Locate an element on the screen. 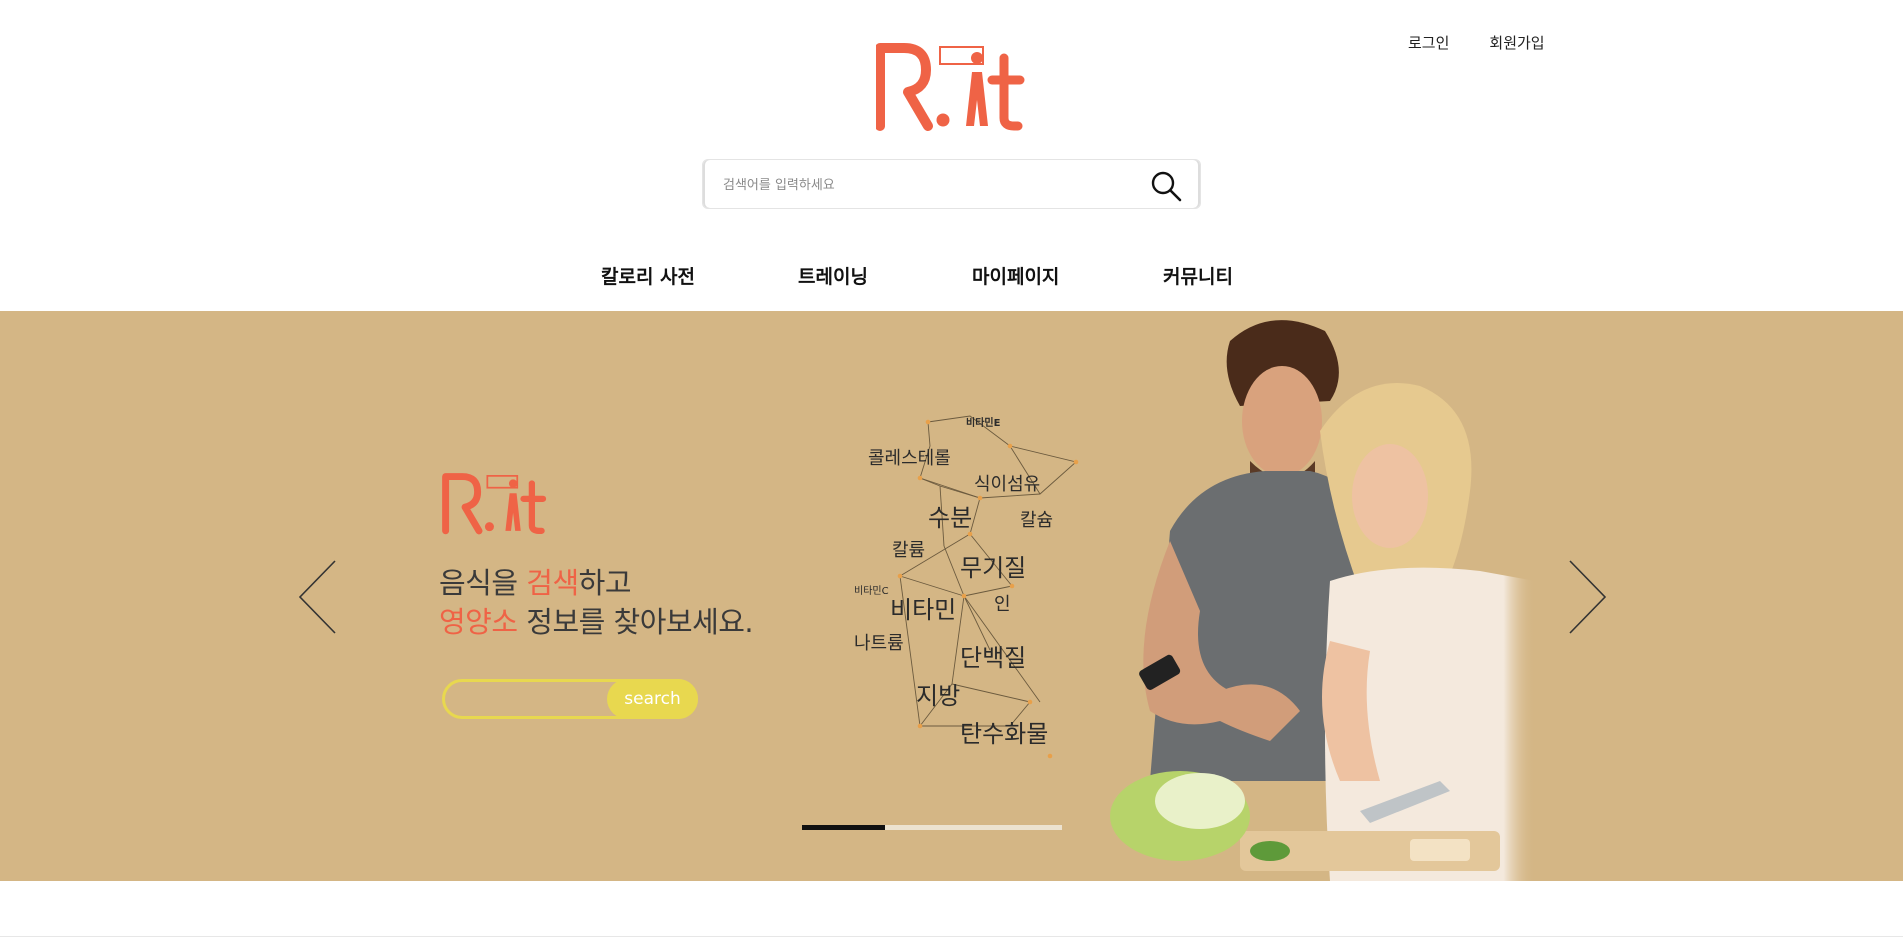  login-link: 로그인 is located at coordinates (1428, 42).